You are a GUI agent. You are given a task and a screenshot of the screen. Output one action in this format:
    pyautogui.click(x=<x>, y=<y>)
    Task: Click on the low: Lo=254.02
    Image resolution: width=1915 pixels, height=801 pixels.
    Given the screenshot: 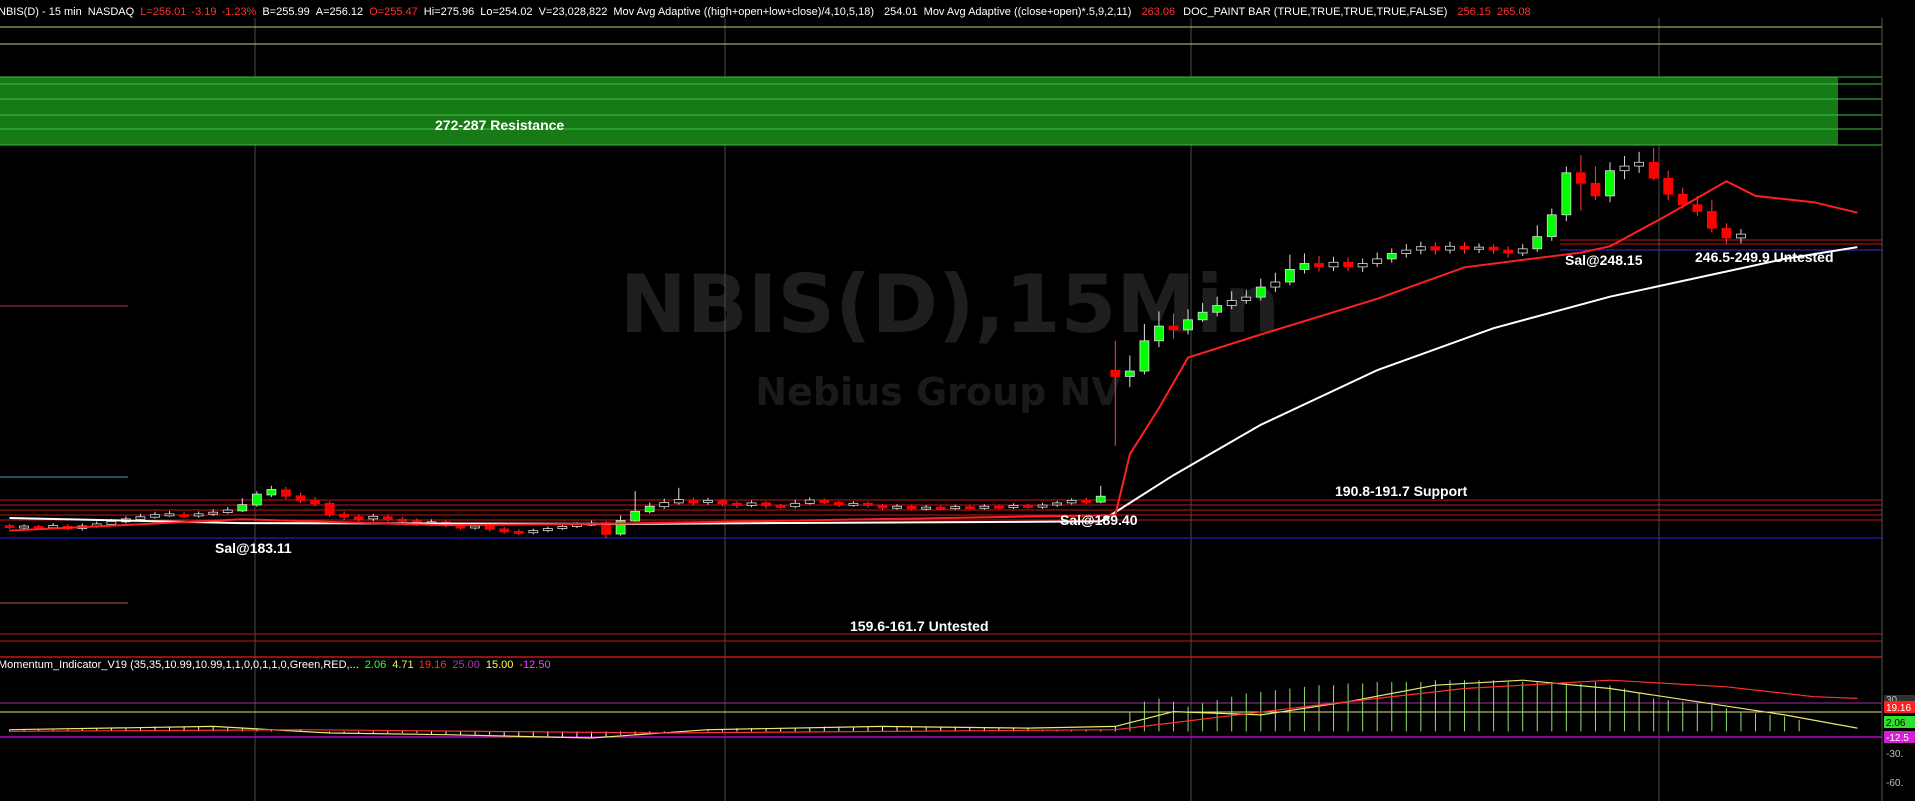 What is the action you would take?
    pyautogui.click(x=506, y=12)
    